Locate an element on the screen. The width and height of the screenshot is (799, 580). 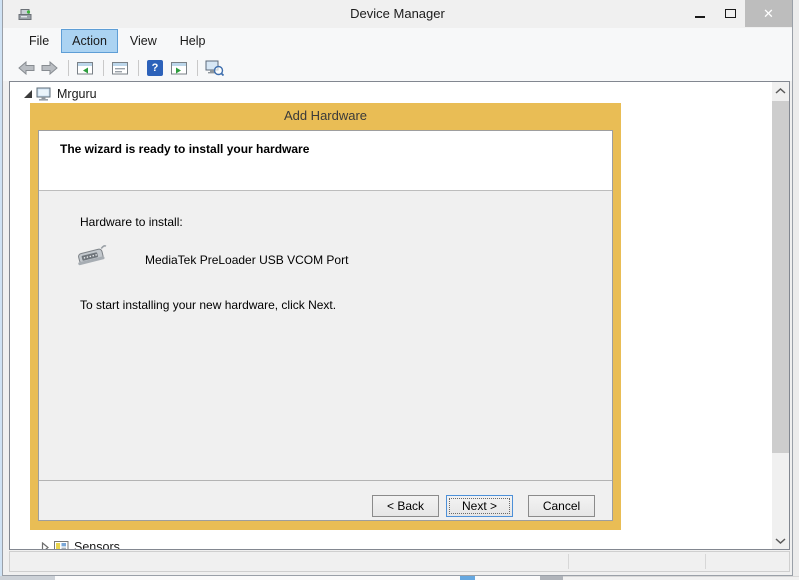
device-name-label: MediaTek PreLoader USB VCOM Port is located at coordinates (247, 260).